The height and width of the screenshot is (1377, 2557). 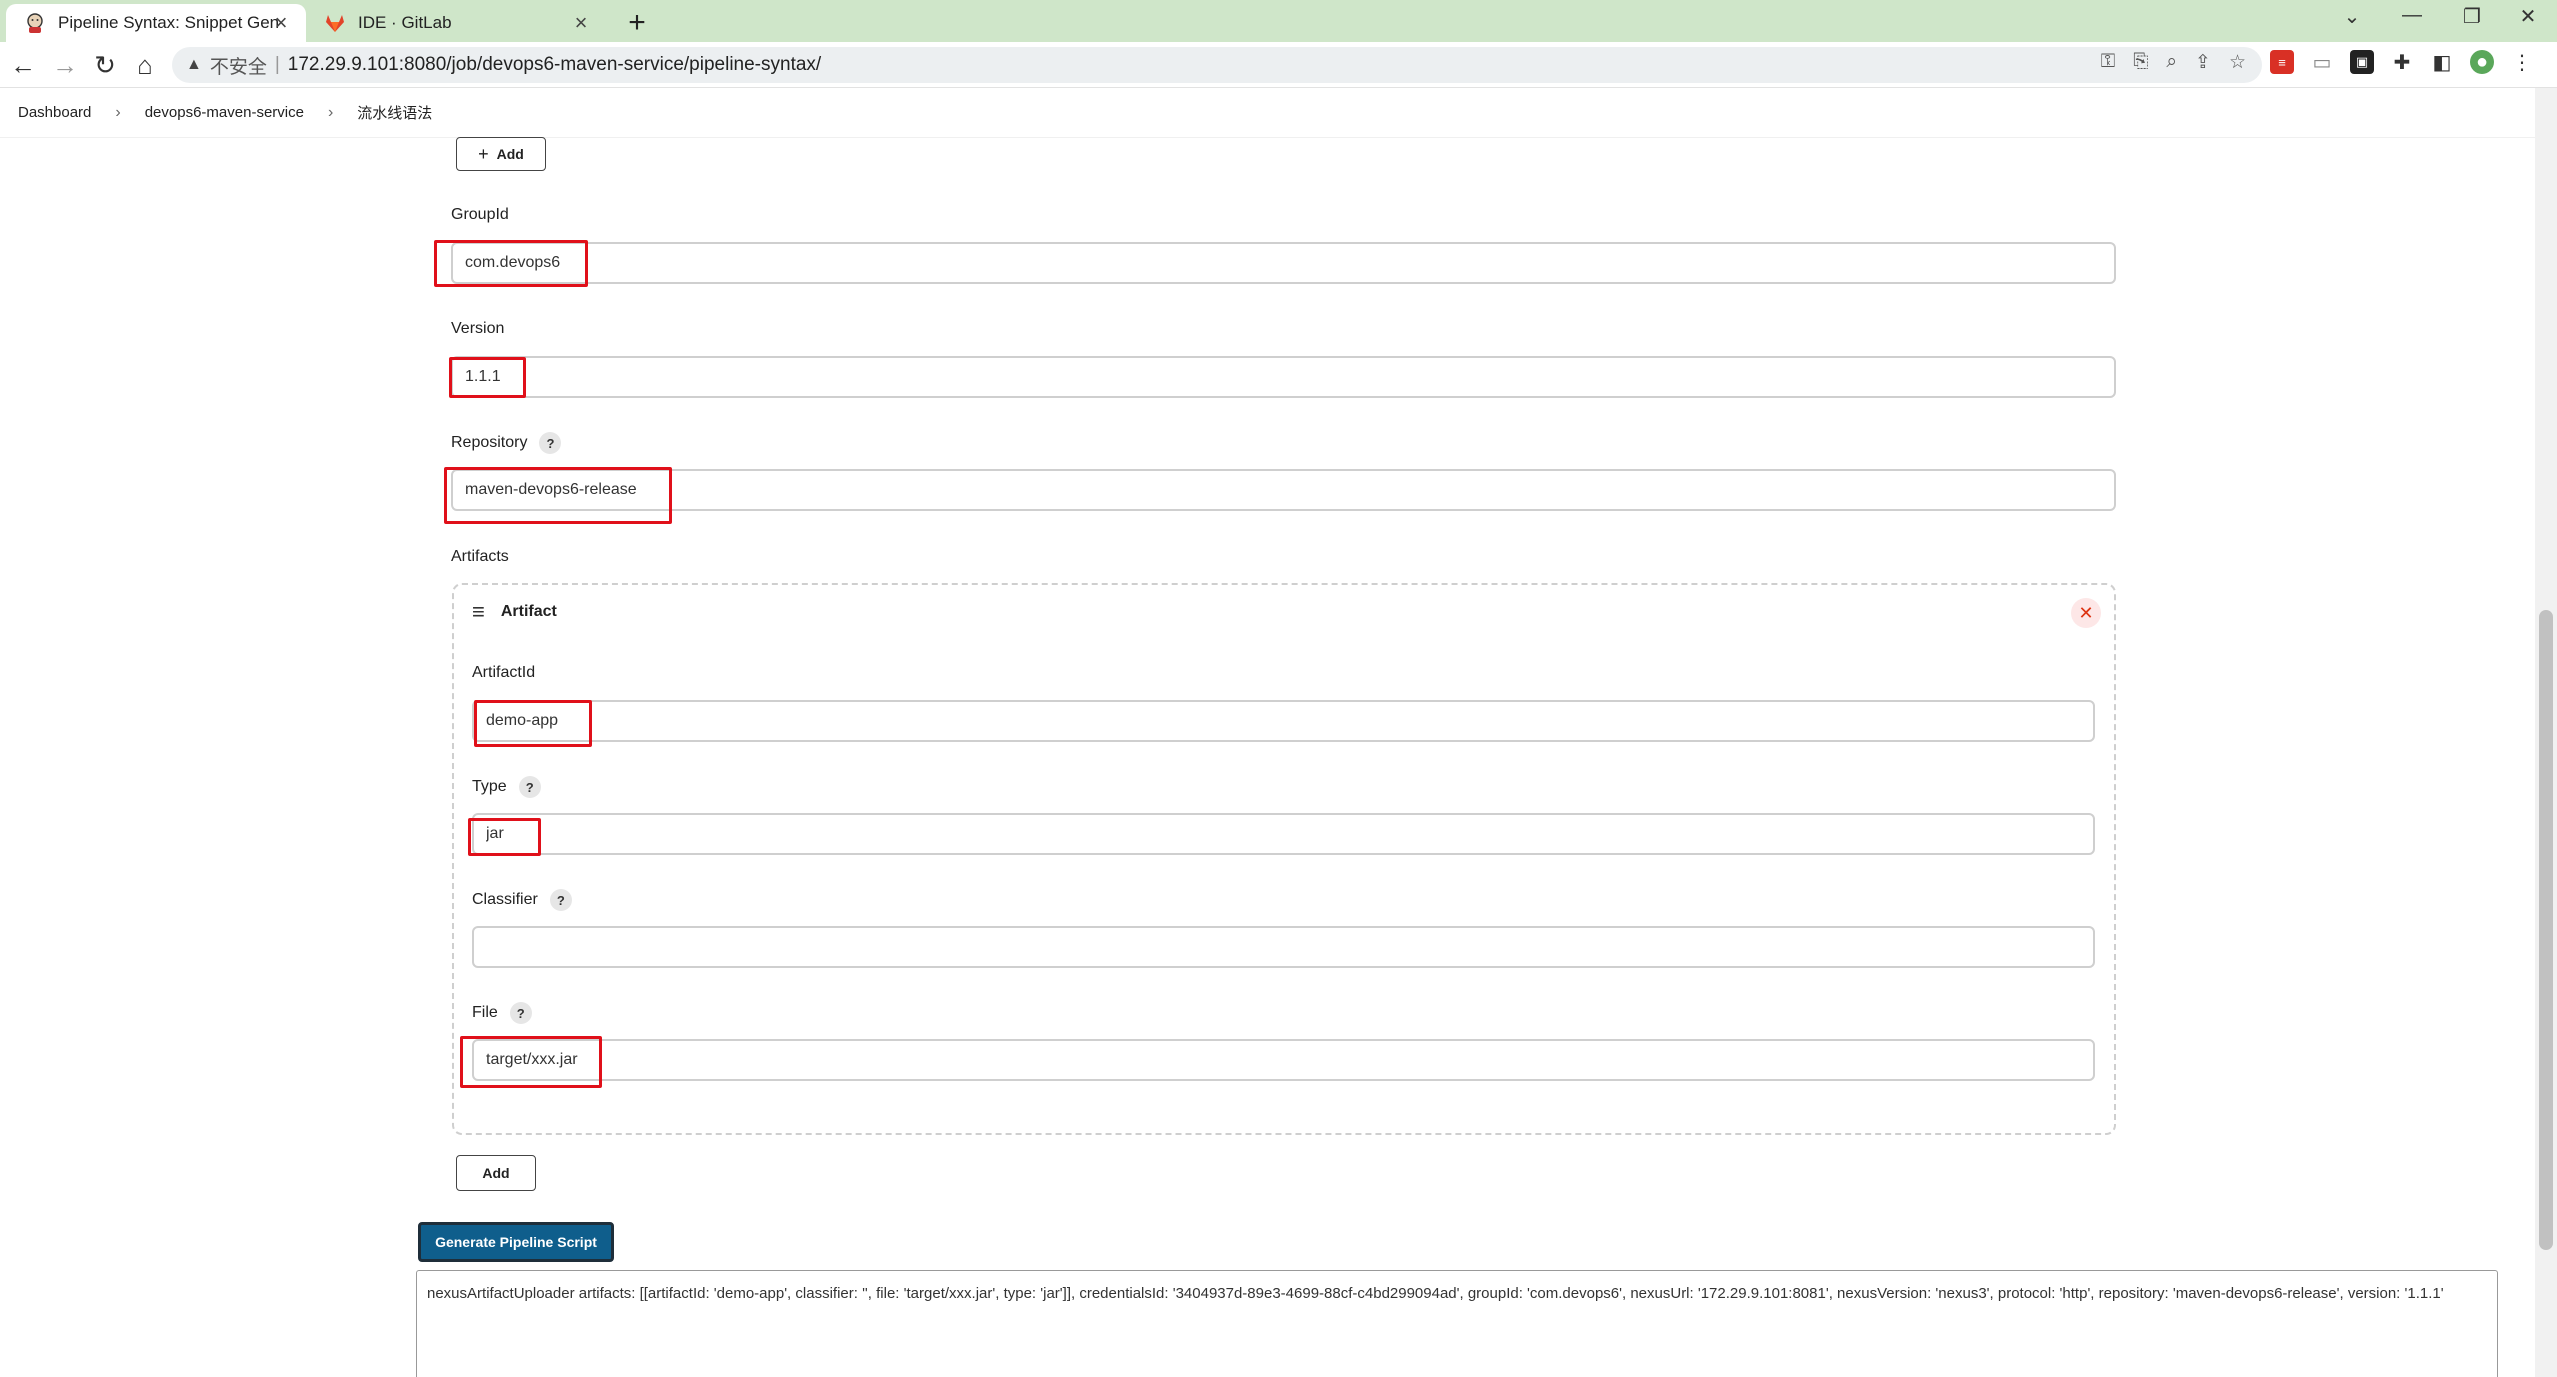 What do you see at coordinates (2442, 62) in the screenshot?
I see `sidebar-icon: ◧` at bounding box center [2442, 62].